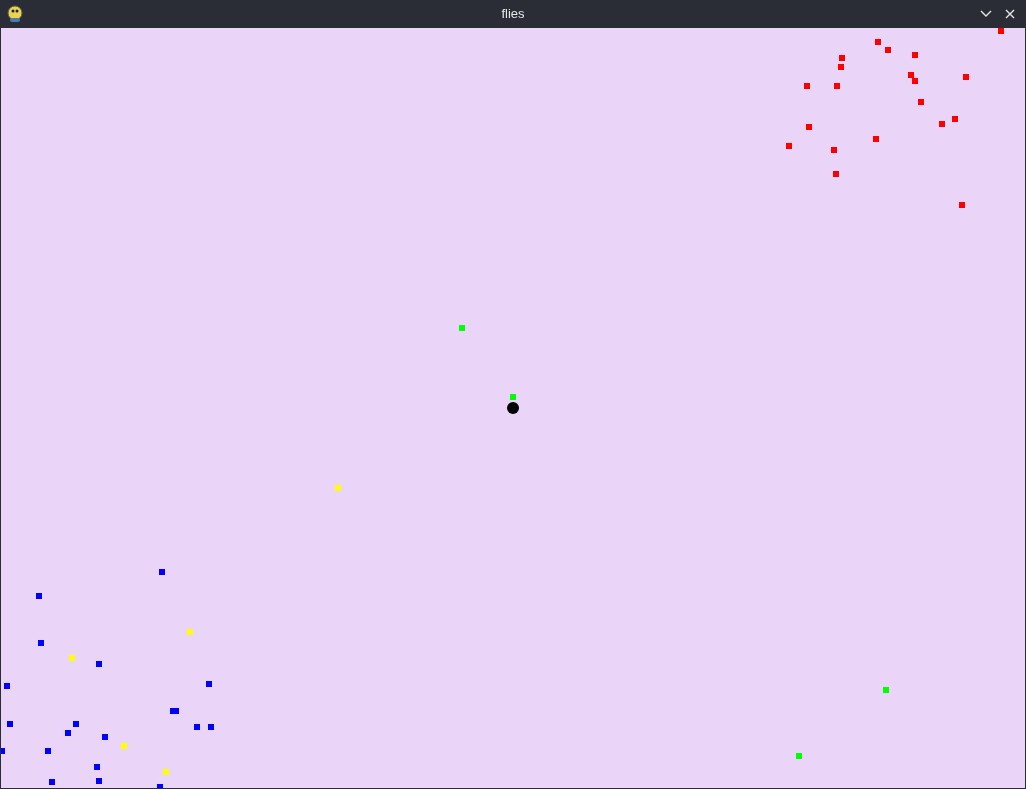 This screenshot has width=1026, height=789. Describe the element at coordinates (513, 14) in the screenshot. I see `window-title: flies` at that location.